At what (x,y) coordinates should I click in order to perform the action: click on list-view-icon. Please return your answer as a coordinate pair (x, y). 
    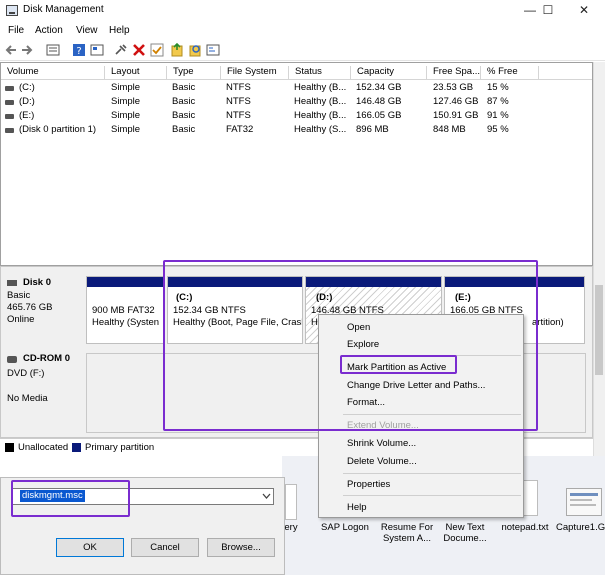
    Looking at the image, I should click on (53, 50).